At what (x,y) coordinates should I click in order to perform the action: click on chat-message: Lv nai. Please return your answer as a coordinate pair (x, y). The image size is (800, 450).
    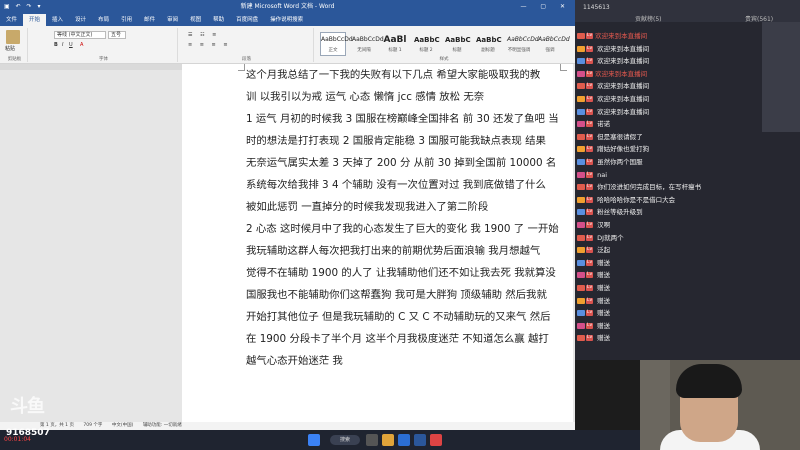
    Looking at the image, I should click on (664, 175).